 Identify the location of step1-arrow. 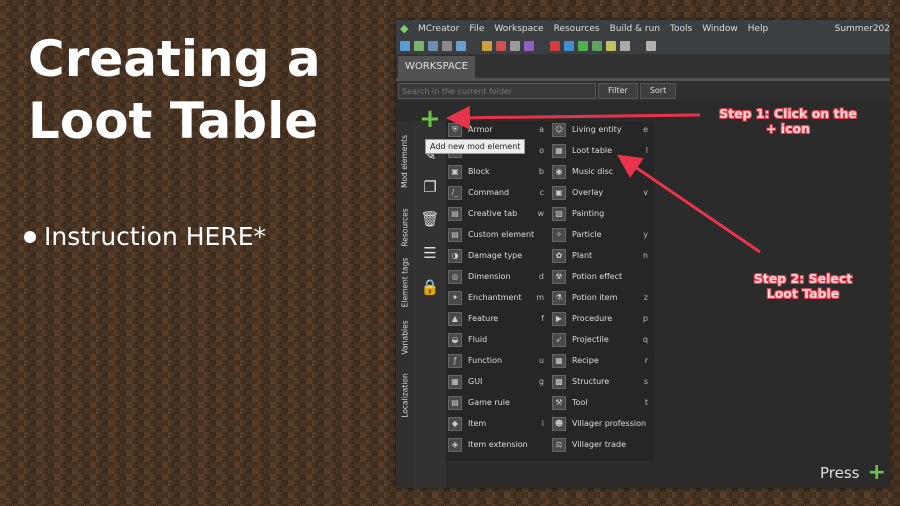
(573, 117).